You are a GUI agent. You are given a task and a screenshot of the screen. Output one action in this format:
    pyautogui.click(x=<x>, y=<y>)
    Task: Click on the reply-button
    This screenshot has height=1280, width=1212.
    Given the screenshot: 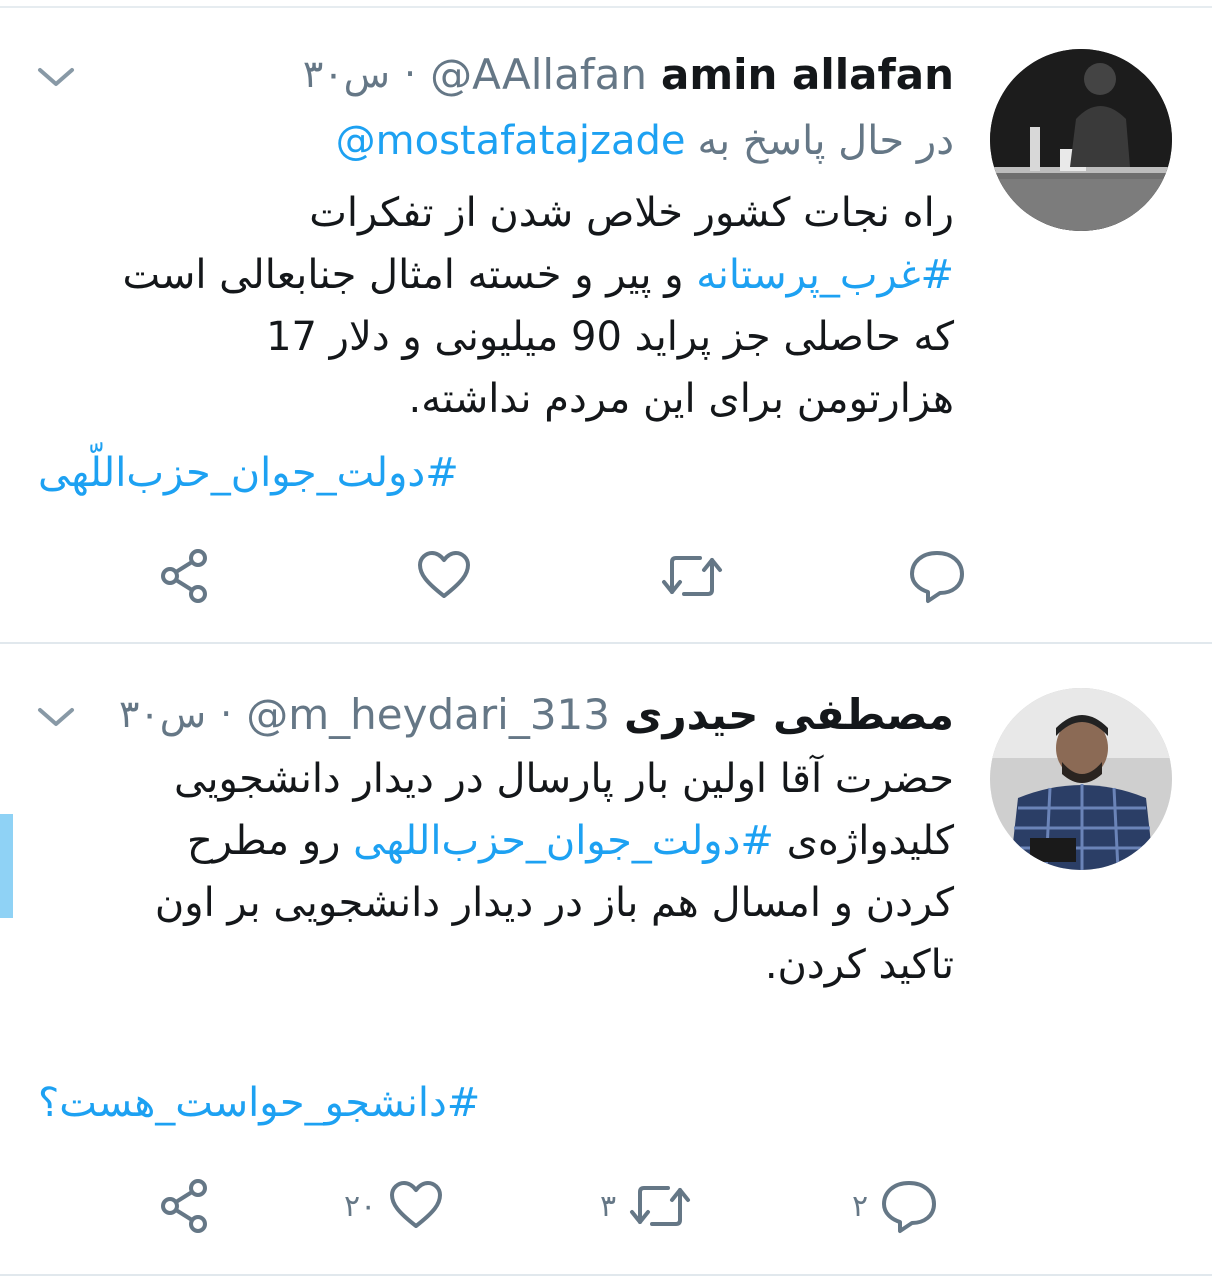 What is the action you would take?
    pyautogui.click(x=931, y=576)
    